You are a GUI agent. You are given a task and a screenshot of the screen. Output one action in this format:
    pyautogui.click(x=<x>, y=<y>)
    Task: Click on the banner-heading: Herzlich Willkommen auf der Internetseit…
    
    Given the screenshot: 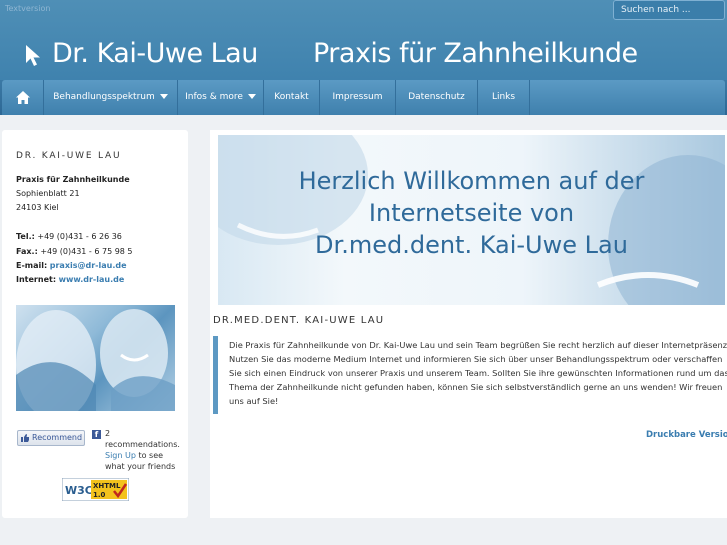 What is the action you would take?
    pyautogui.click(x=471, y=213)
    